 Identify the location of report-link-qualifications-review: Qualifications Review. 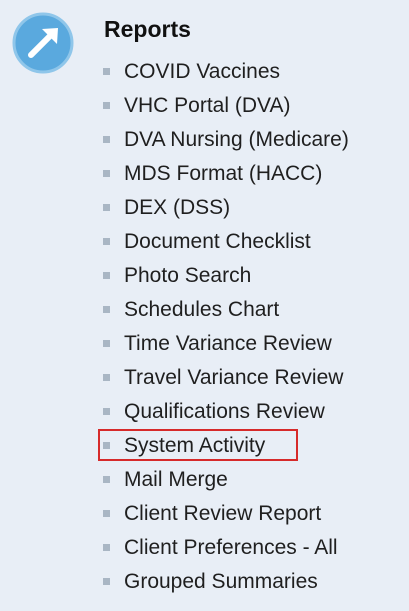
(250, 412).